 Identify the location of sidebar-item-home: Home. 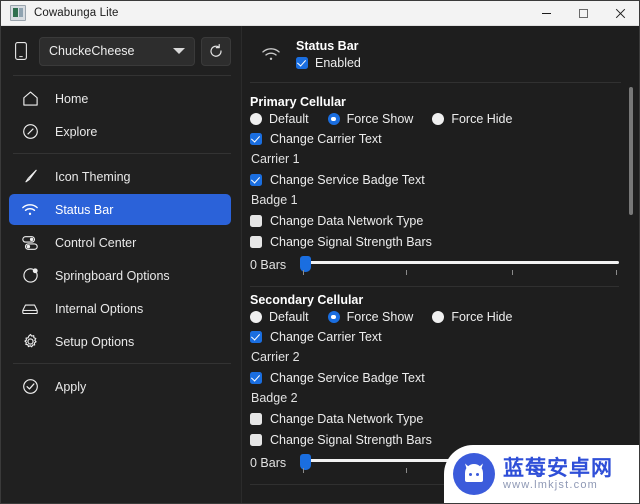
(120, 98).